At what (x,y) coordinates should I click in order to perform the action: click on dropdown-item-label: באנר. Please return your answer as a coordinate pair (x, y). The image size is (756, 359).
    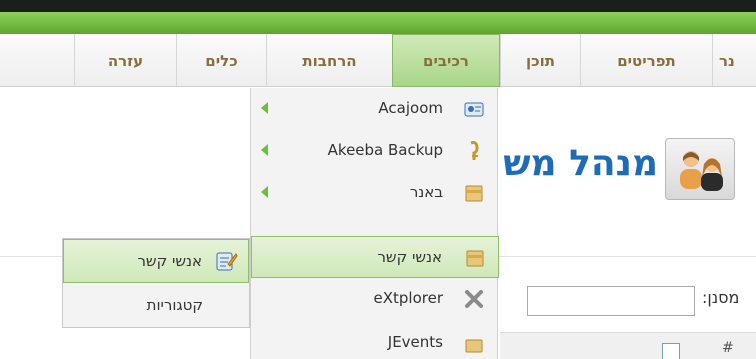
    Looking at the image, I should click on (426, 192).